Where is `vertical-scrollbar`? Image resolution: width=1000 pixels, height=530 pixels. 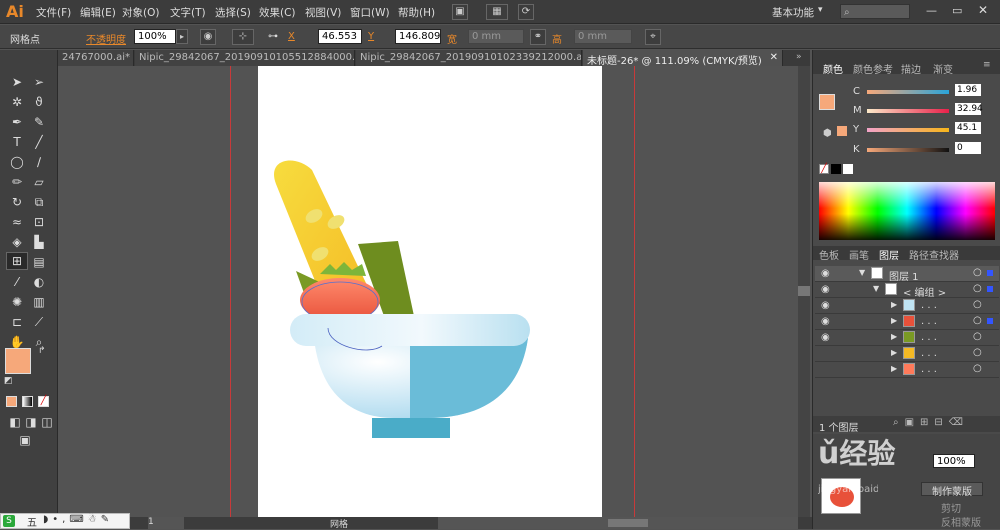 vertical-scrollbar is located at coordinates (804, 292).